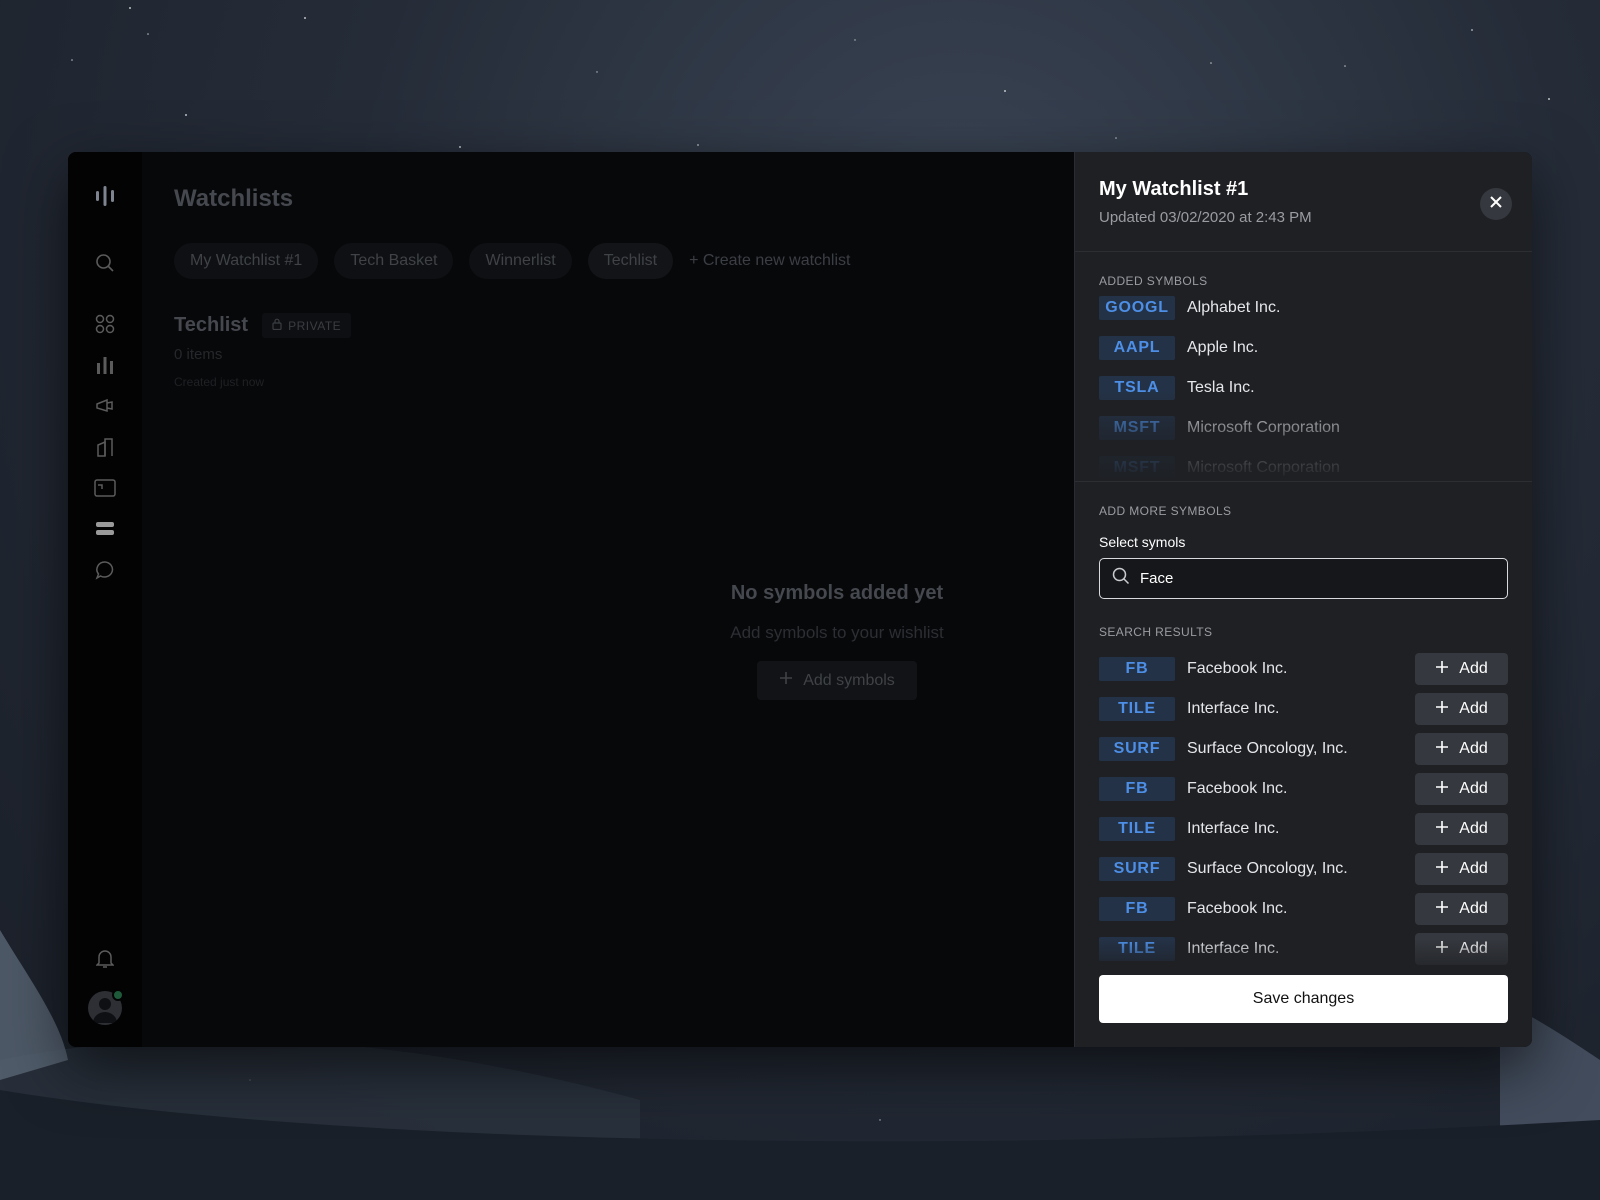  I want to click on bar-chart-icon, so click(105, 365).